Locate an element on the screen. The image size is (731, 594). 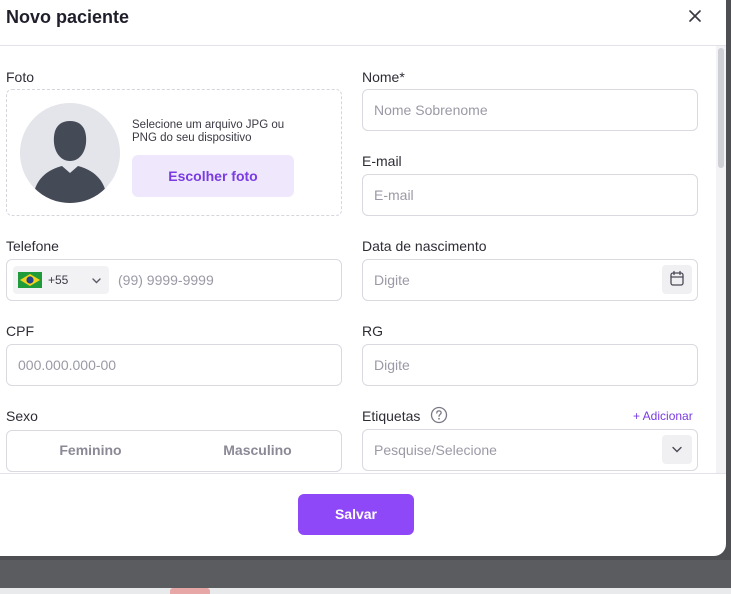
close-icon is located at coordinates (695, 16).